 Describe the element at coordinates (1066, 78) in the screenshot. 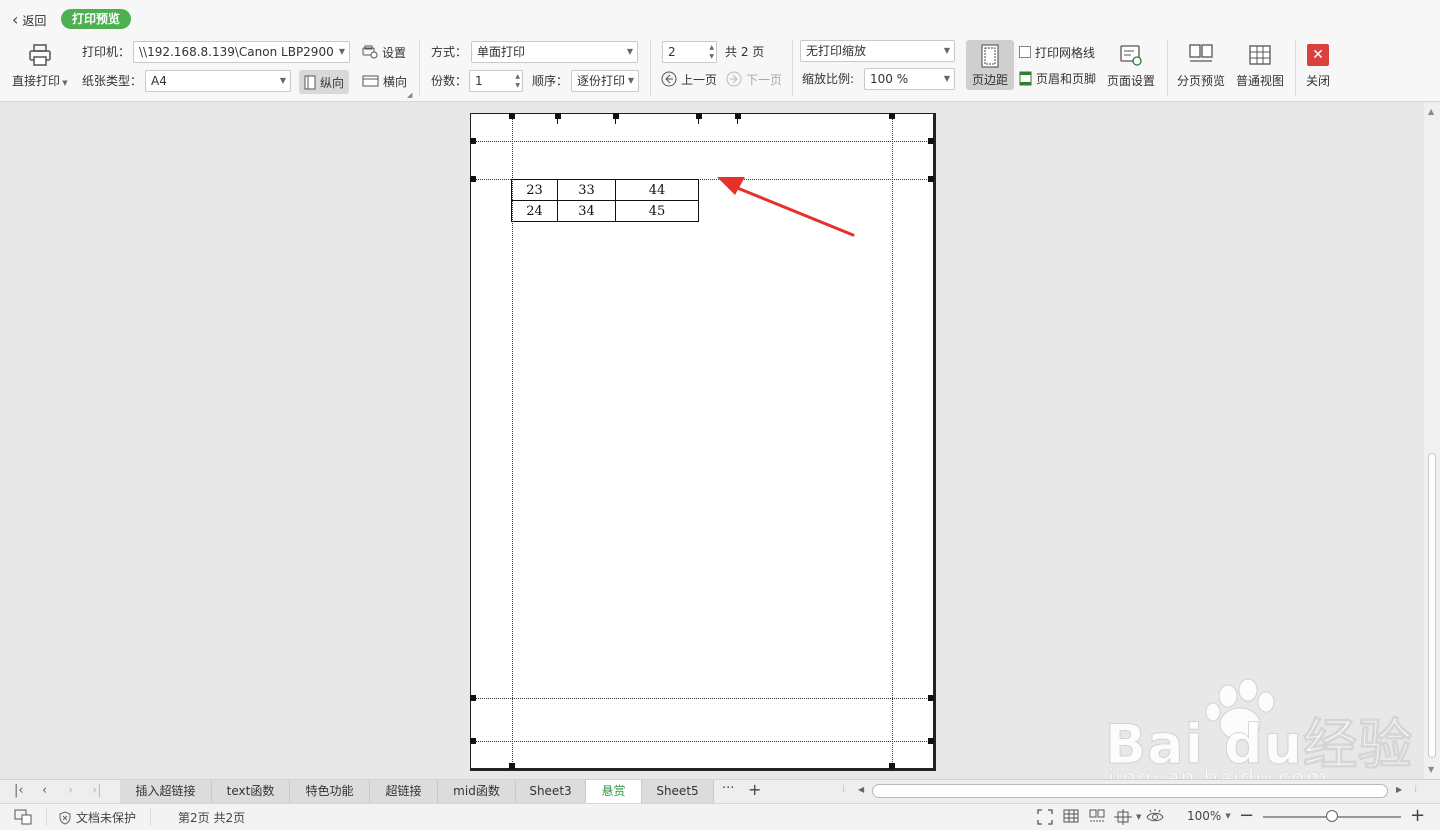

I see `header-footer-label: 页眉和页脚` at that location.